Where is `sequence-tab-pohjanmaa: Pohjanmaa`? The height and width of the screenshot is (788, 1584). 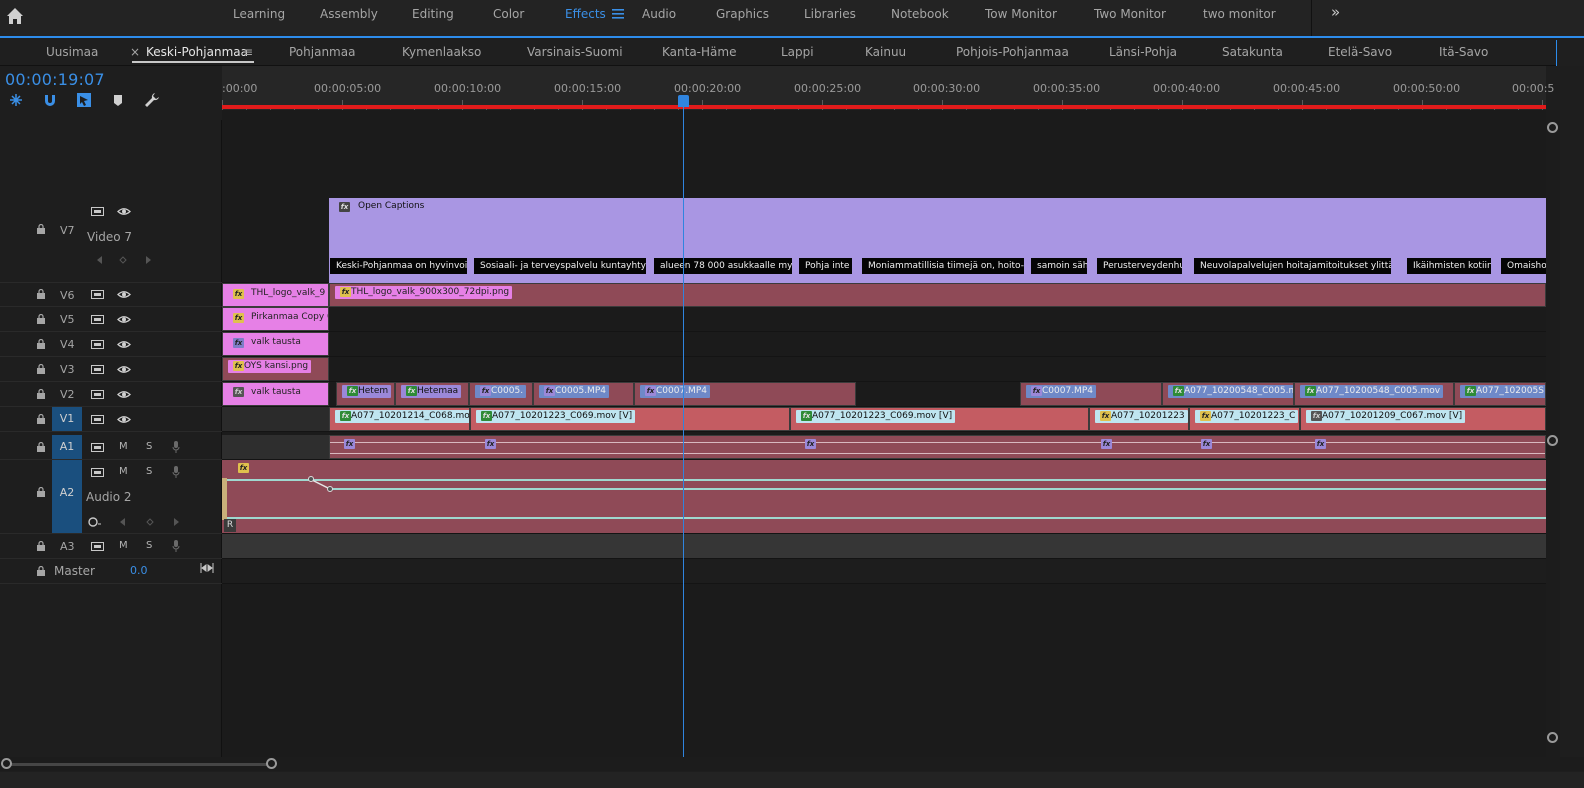
sequence-tab-pohjanmaa: Pohjanmaa is located at coordinates (322, 52).